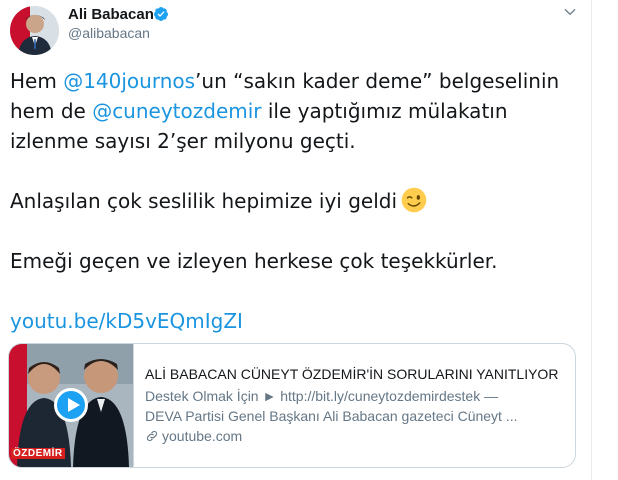 The width and height of the screenshot is (618, 480). What do you see at coordinates (37, 81) in the screenshot?
I see `tweet-text-segment: Hem` at bounding box center [37, 81].